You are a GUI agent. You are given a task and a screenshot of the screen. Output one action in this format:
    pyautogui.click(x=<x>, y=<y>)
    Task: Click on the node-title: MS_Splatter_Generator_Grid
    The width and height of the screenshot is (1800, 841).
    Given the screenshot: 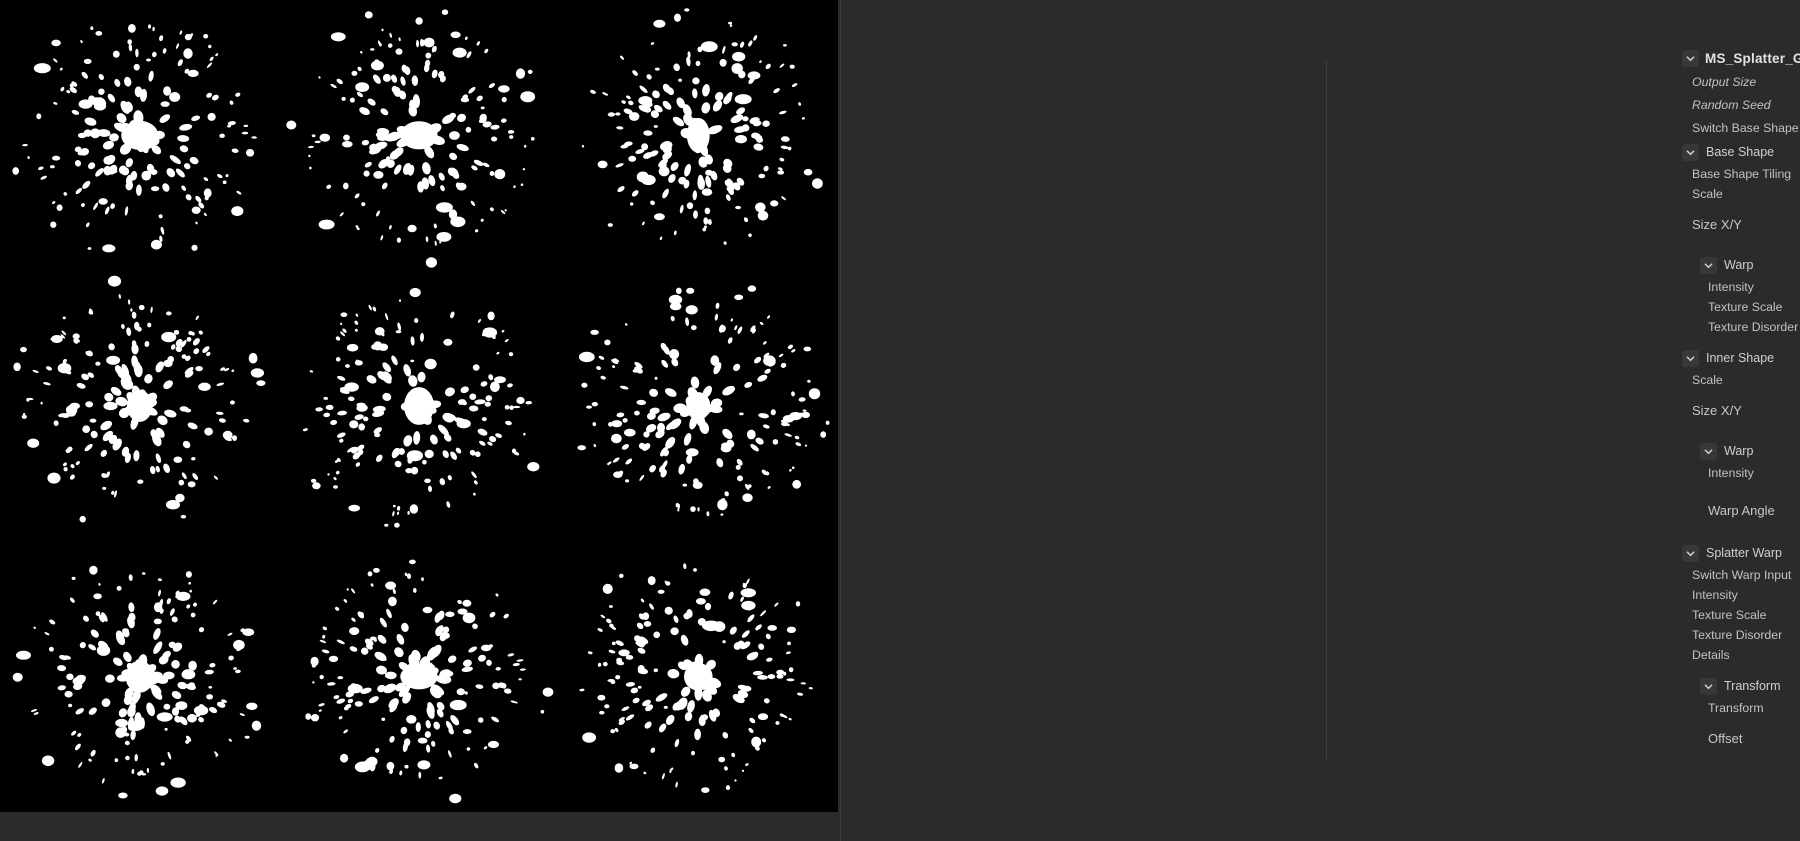 What is the action you would take?
    pyautogui.click(x=1752, y=58)
    